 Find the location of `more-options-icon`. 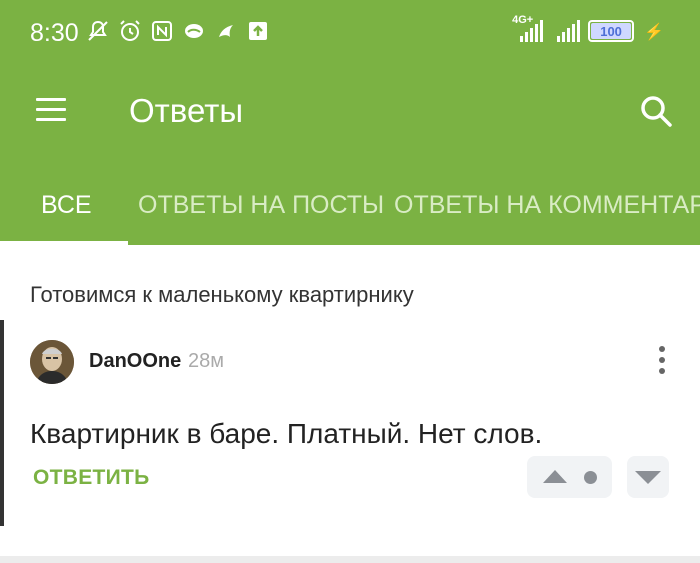

more-options-icon is located at coordinates (662, 362).